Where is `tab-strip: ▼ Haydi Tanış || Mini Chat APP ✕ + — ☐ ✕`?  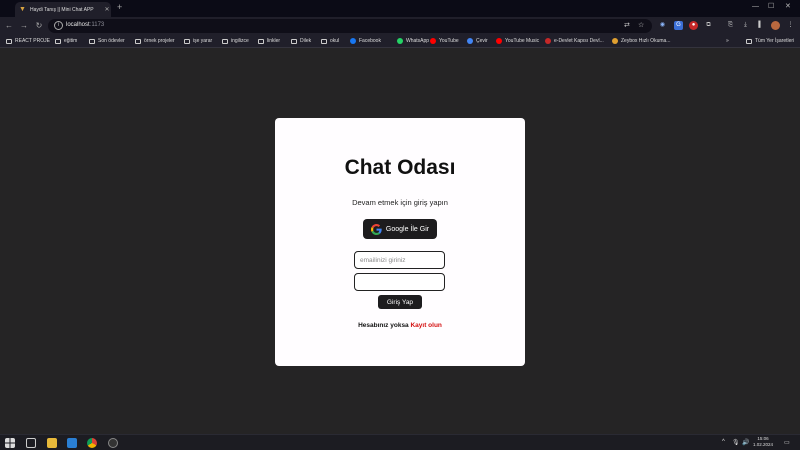 tab-strip: ▼ Haydi Tanış || Mini Chat APP ✕ + — ☐ ✕ is located at coordinates (400, 8).